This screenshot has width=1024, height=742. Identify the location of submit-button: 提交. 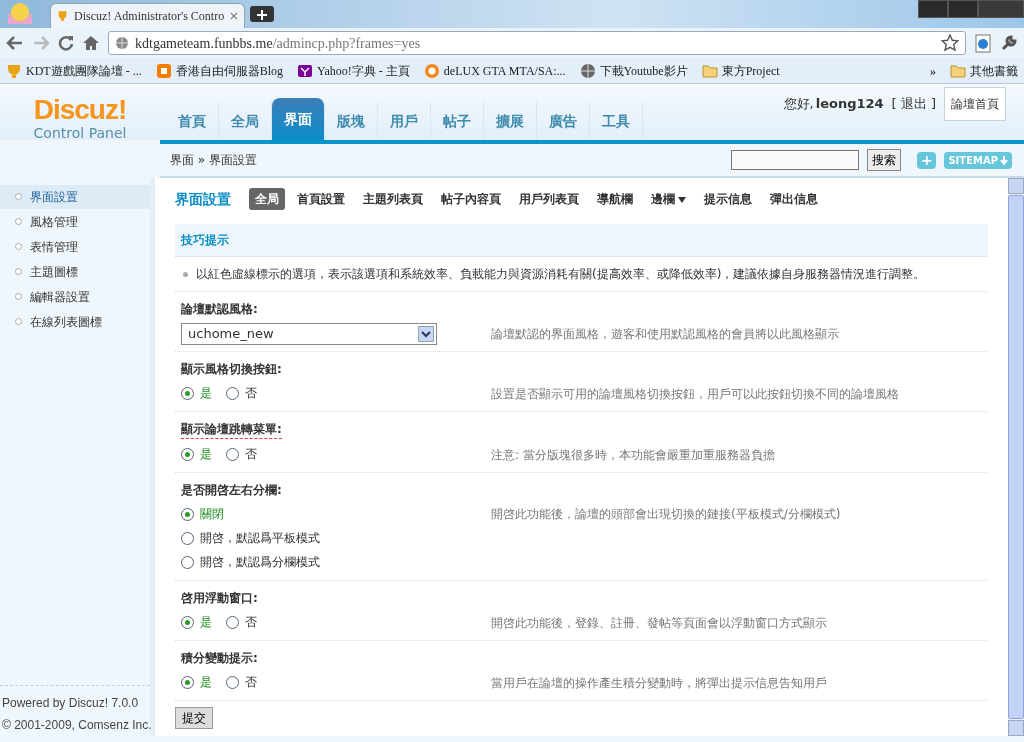
(194, 718).